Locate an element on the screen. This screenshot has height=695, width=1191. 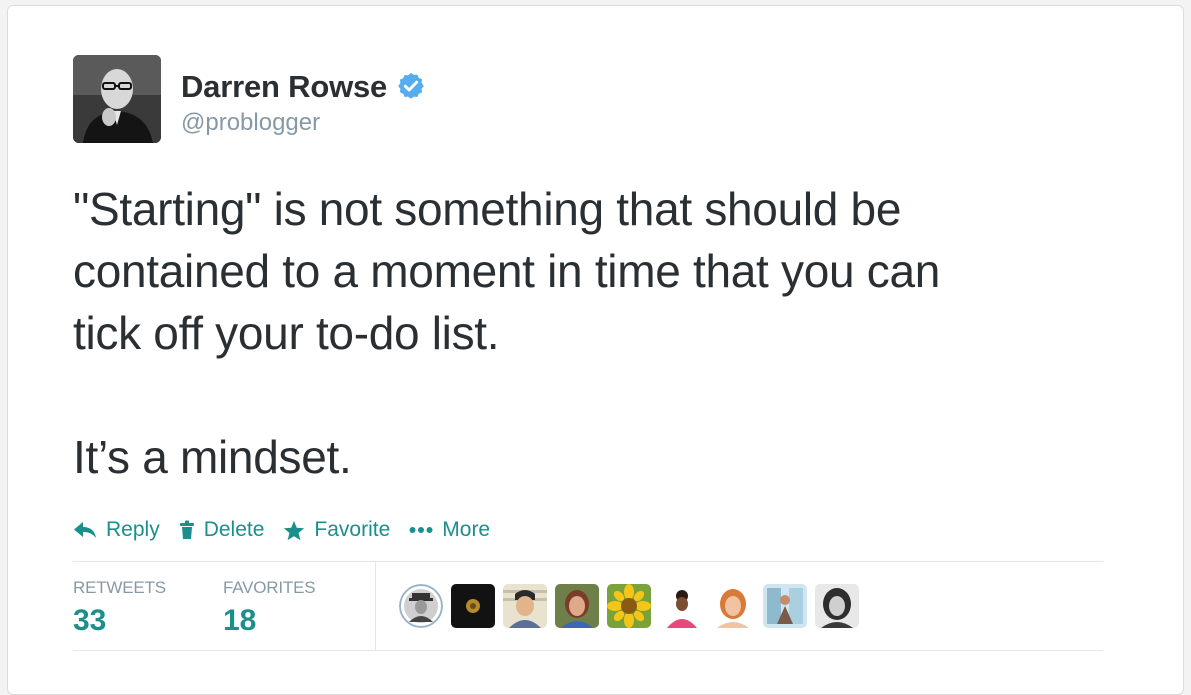
author-name-block: Darren Rowse @problogger is located at coordinates (303, 103).